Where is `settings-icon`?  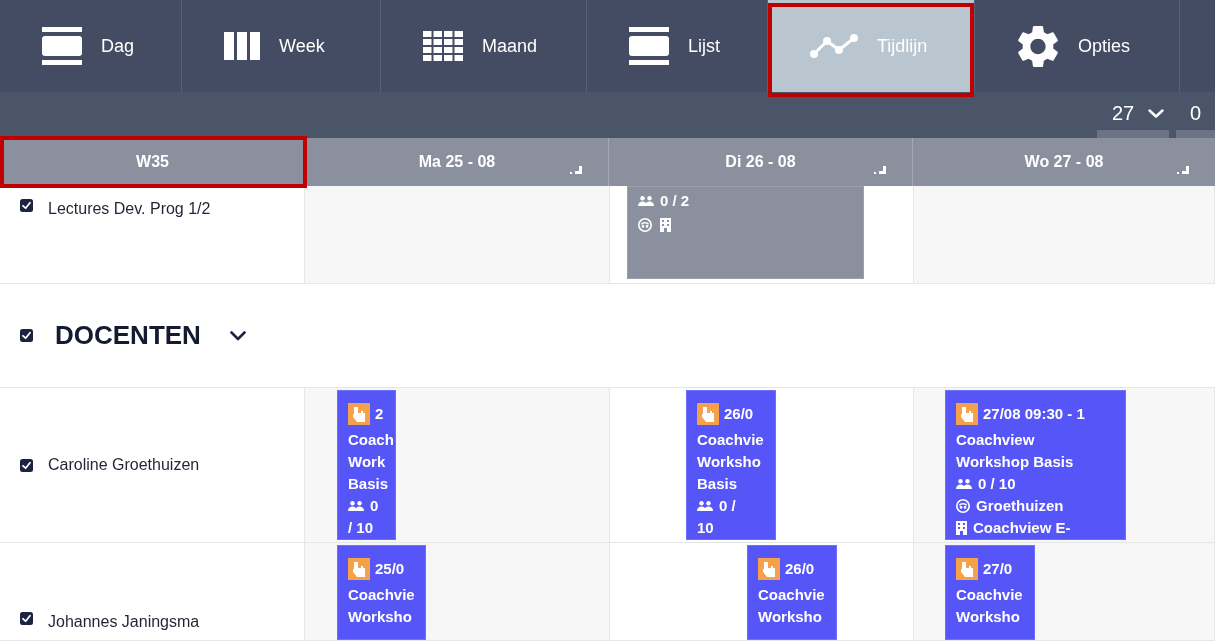 settings-icon is located at coordinates (1038, 46).